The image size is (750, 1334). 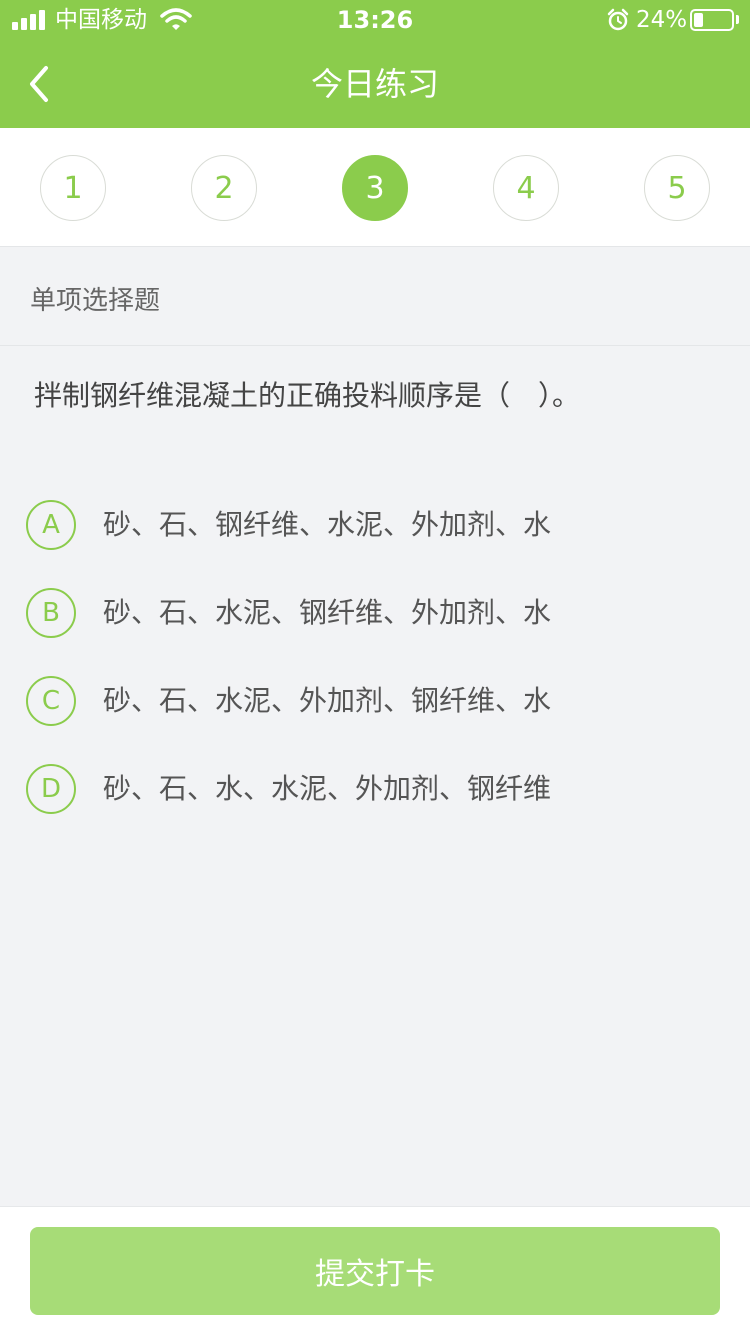 What do you see at coordinates (375, 20) in the screenshot?
I see `status-bar: 中国移动 13:26 24%` at bounding box center [375, 20].